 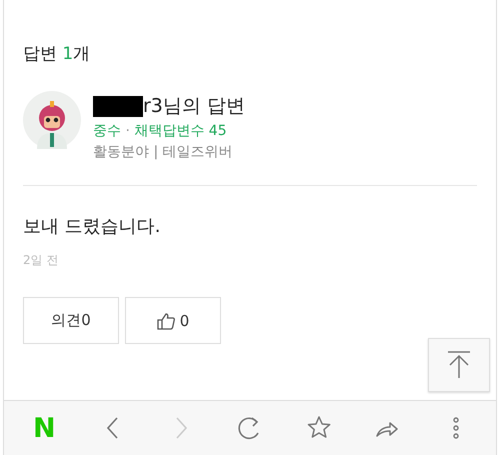 What do you see at coordinates (181, 428) in the screenshot?
I see `forward-icon` at bounding box center [181, 428].